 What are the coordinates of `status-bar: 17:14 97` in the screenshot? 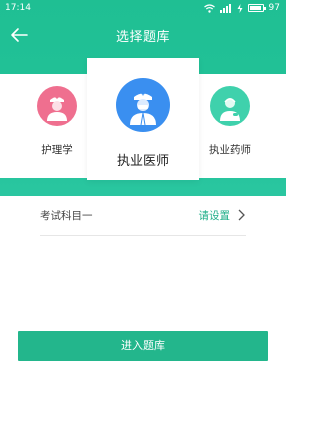 It's located at (143, 8).